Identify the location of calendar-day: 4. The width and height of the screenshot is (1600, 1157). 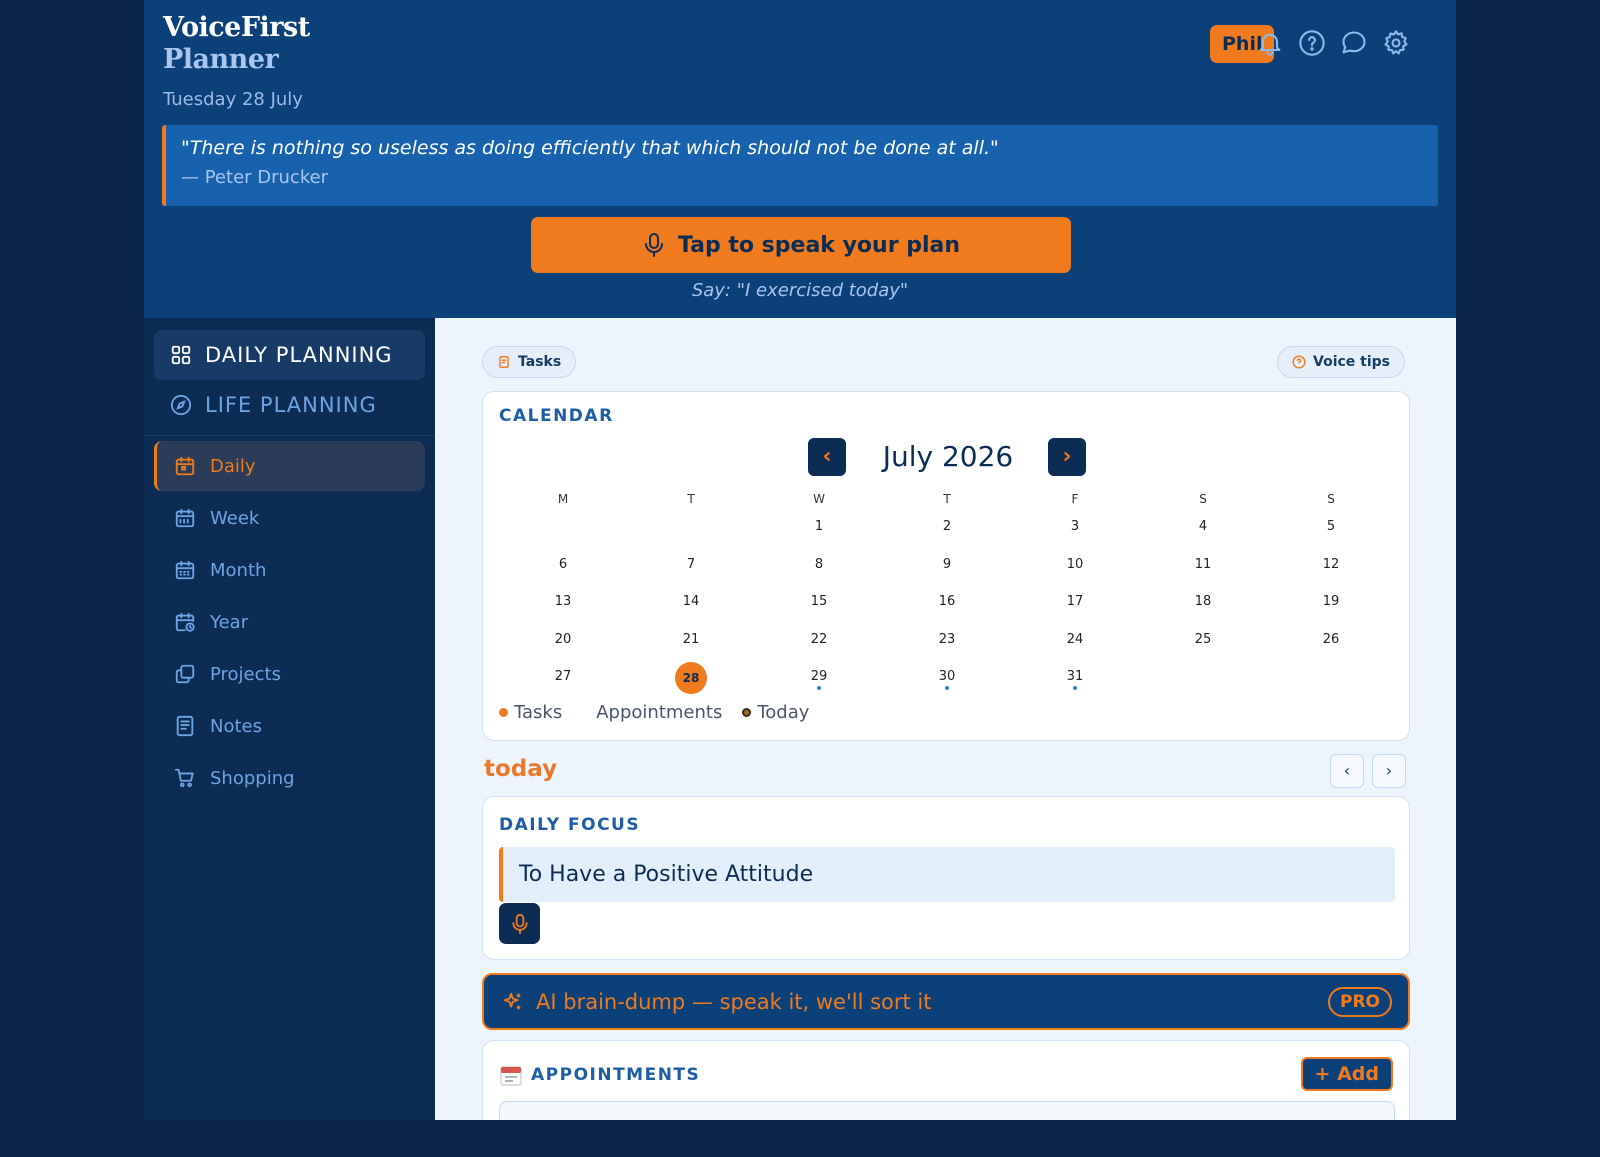
(1203, 527).